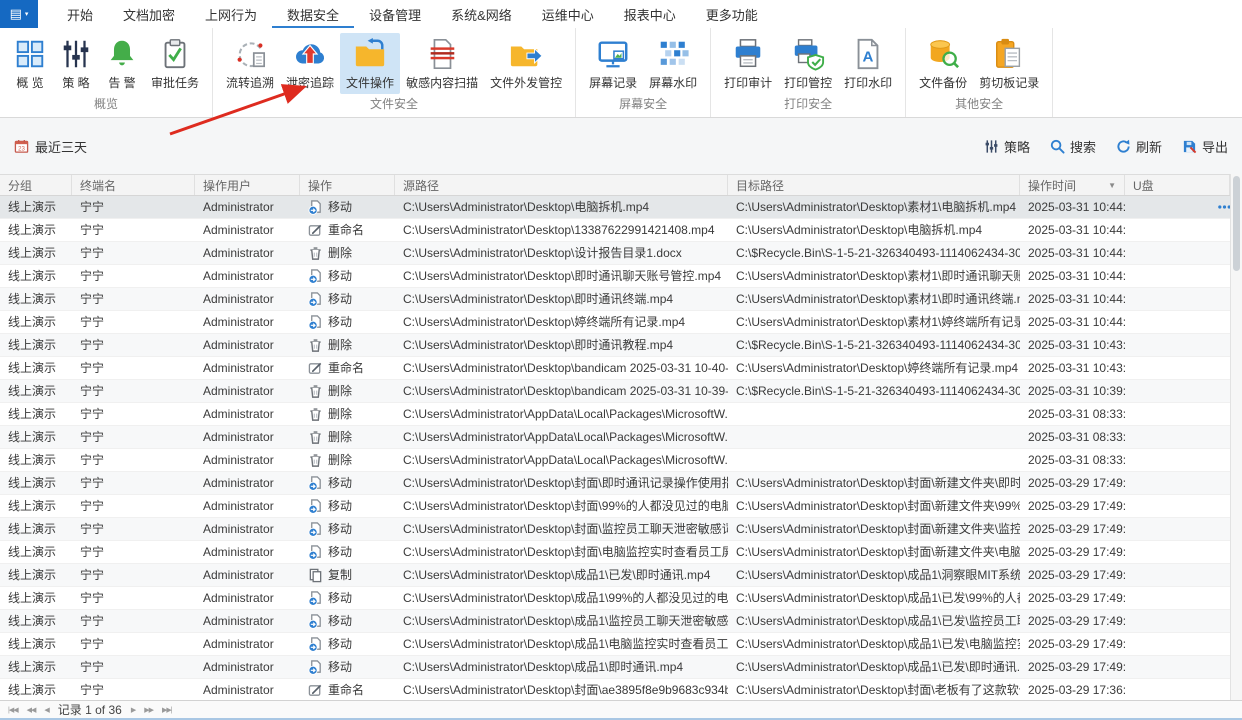 Image resolution: width=1242 pixels, height=720 pixels. Describe the element at coordinates (133, 710) in the screenshot. I see `pager-next-1: ▶` at that location.